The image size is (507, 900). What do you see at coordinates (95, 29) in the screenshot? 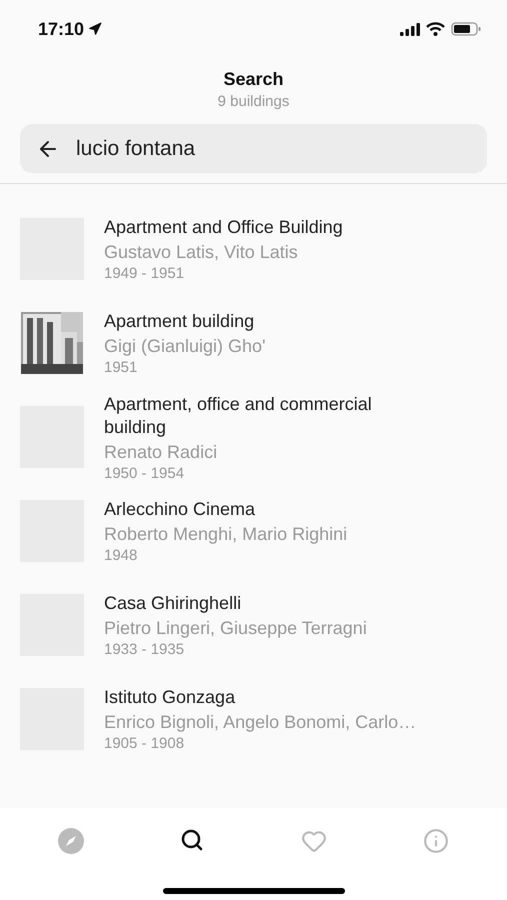
I see `location-icon` at bounding box center [95, 29].